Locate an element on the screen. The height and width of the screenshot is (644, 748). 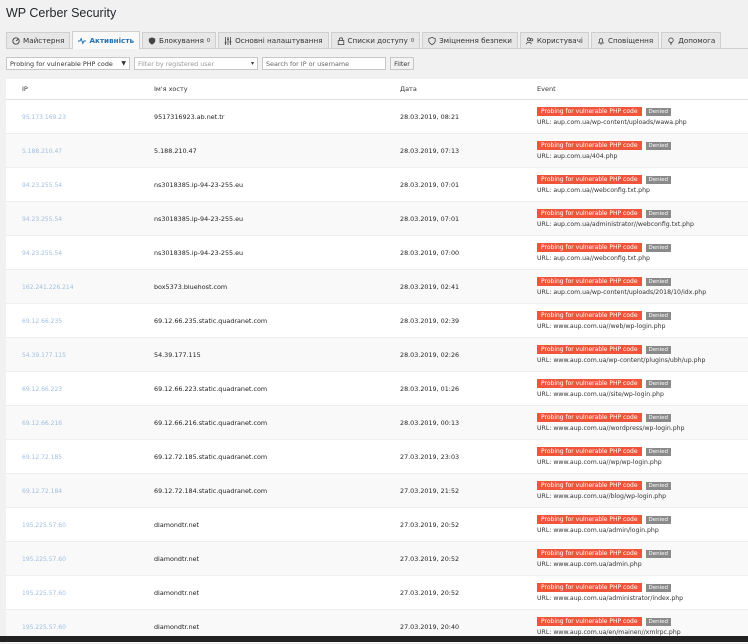
tab-notifications: Сповіщення is located at coordinates (625, 40).